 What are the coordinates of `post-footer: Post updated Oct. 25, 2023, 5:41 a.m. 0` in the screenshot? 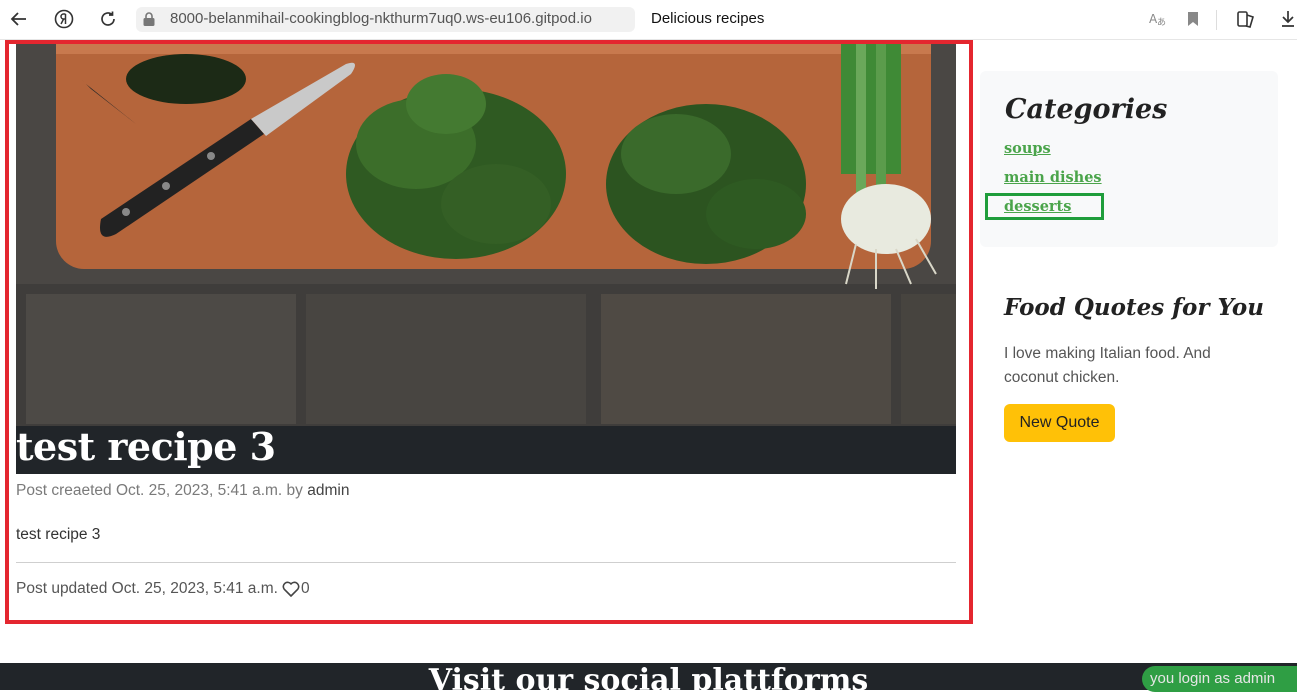 It's located at (163, 589).